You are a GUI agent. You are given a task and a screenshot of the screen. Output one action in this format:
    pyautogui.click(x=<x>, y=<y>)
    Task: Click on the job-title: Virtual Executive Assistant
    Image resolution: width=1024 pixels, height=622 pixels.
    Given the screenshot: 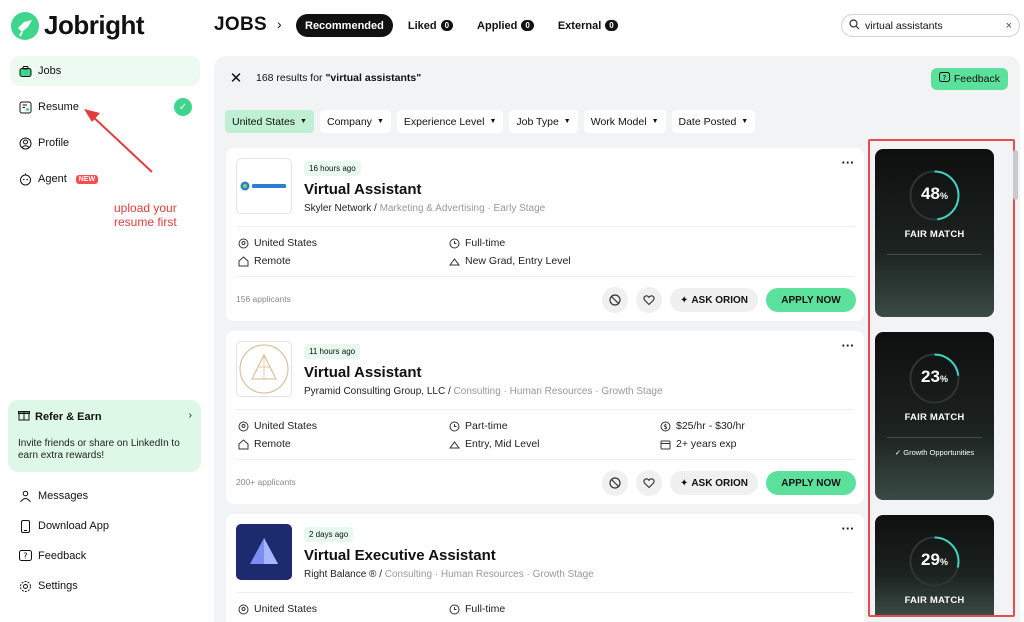 What is the action you would take?
    pyautogui.click(x=400, y=555)
    